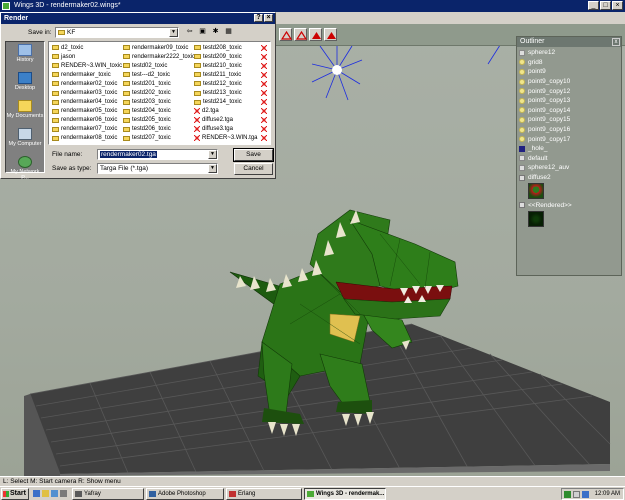 The width and height of the screenshot is (625, 500). I want to click on task-erlang: Erlang, so click(264, 494).